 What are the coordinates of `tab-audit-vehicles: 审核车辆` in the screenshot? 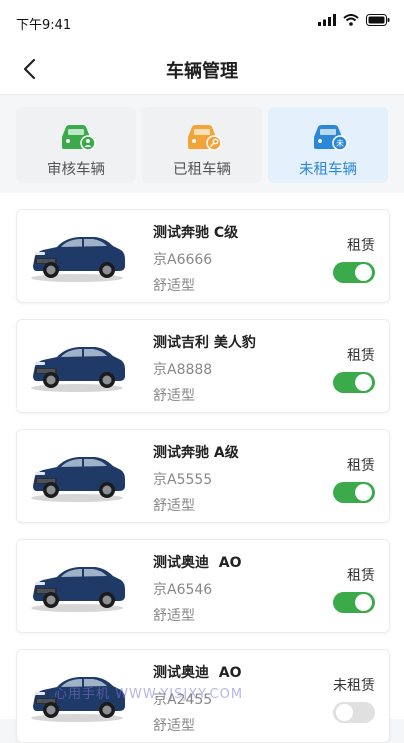 It's located at (76, 145).